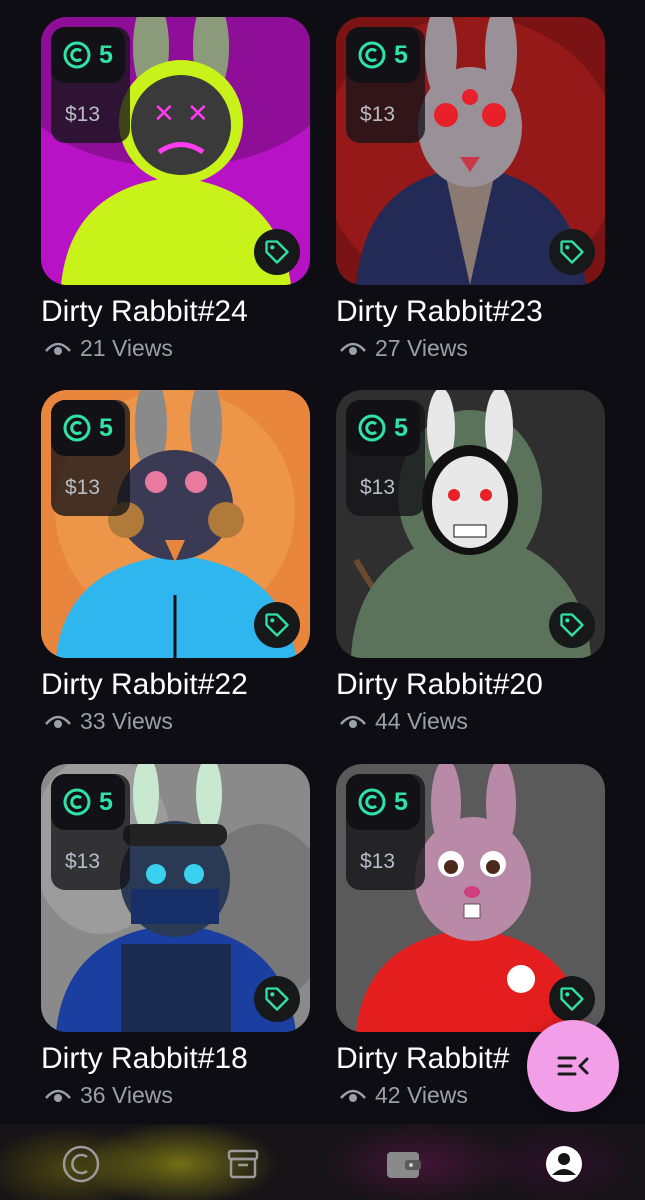 This screenshot has height=1200, width=645. Describe the element at coordinates (126, 348) in the screenshot. I see `views-label: 21 Views` at that location.